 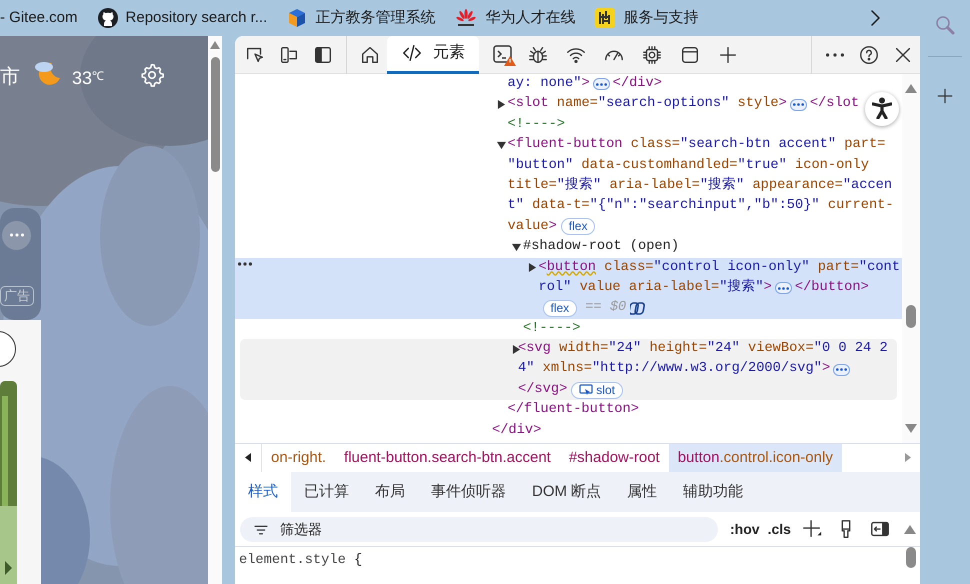 What do you see at coordinates (601, 247) in the screenshot?
I see `code-text: #shadow-root (open)` at bounding box center [601, 247].